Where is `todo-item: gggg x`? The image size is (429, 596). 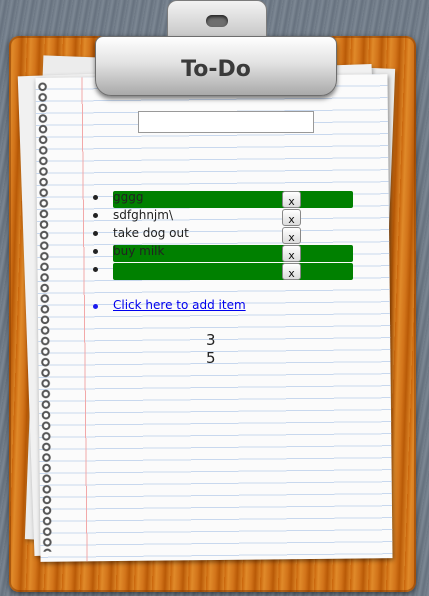 todo-item: gggg x is located at coordinates (223, 199).